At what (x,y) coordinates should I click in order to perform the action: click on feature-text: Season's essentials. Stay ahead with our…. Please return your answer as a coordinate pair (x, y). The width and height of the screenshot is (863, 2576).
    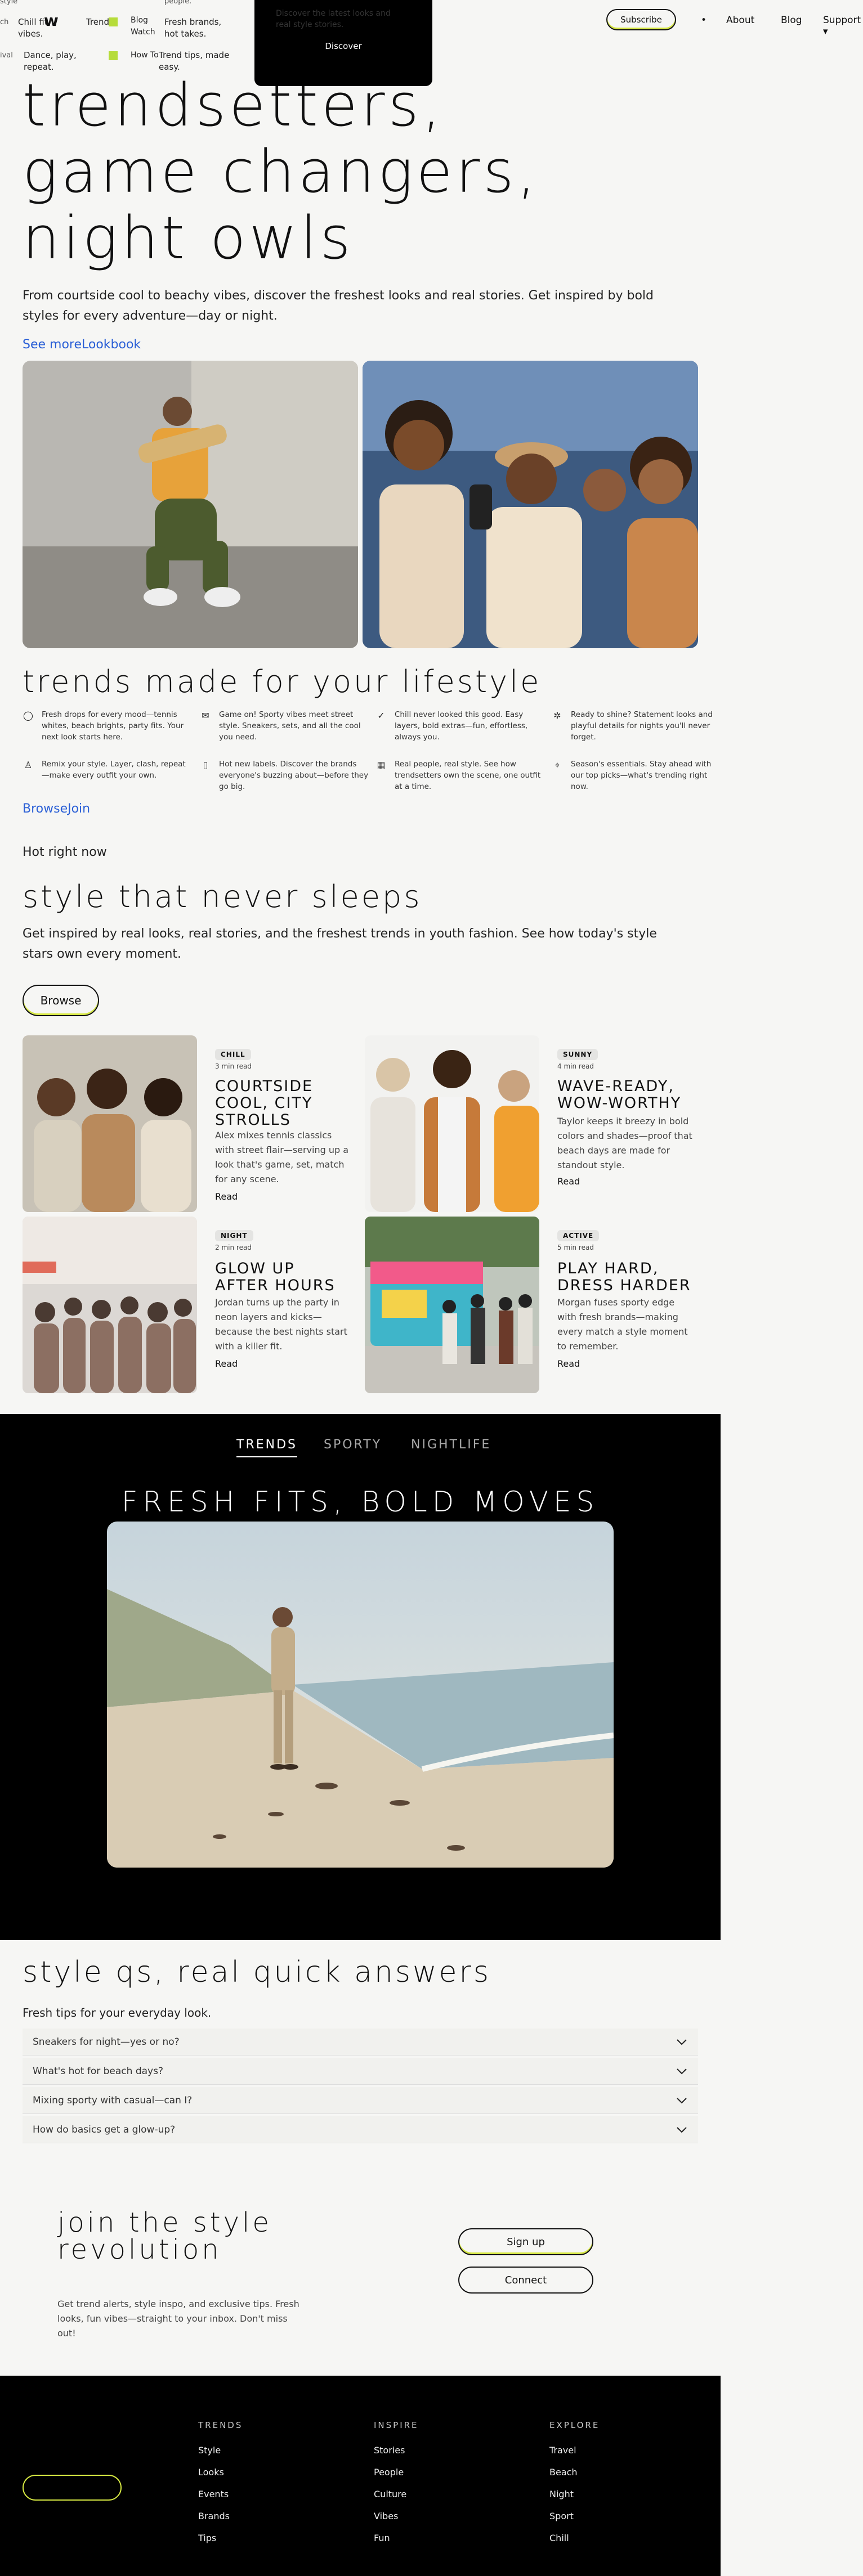
    Looking at the image, I should click on (641, 775).